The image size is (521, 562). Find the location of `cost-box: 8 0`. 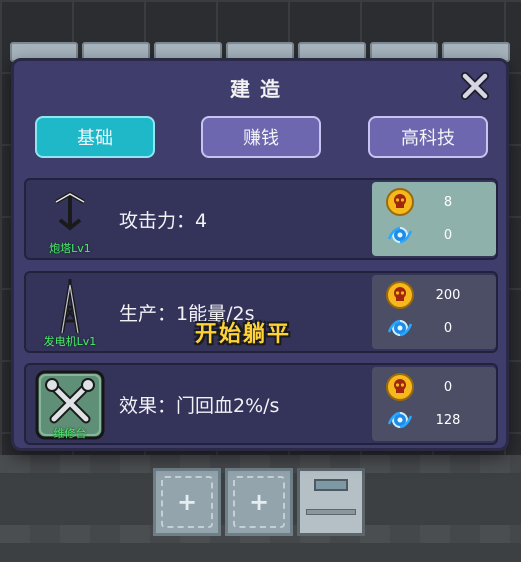

cost-box: 8 0 is located at coordinates (434, 219).